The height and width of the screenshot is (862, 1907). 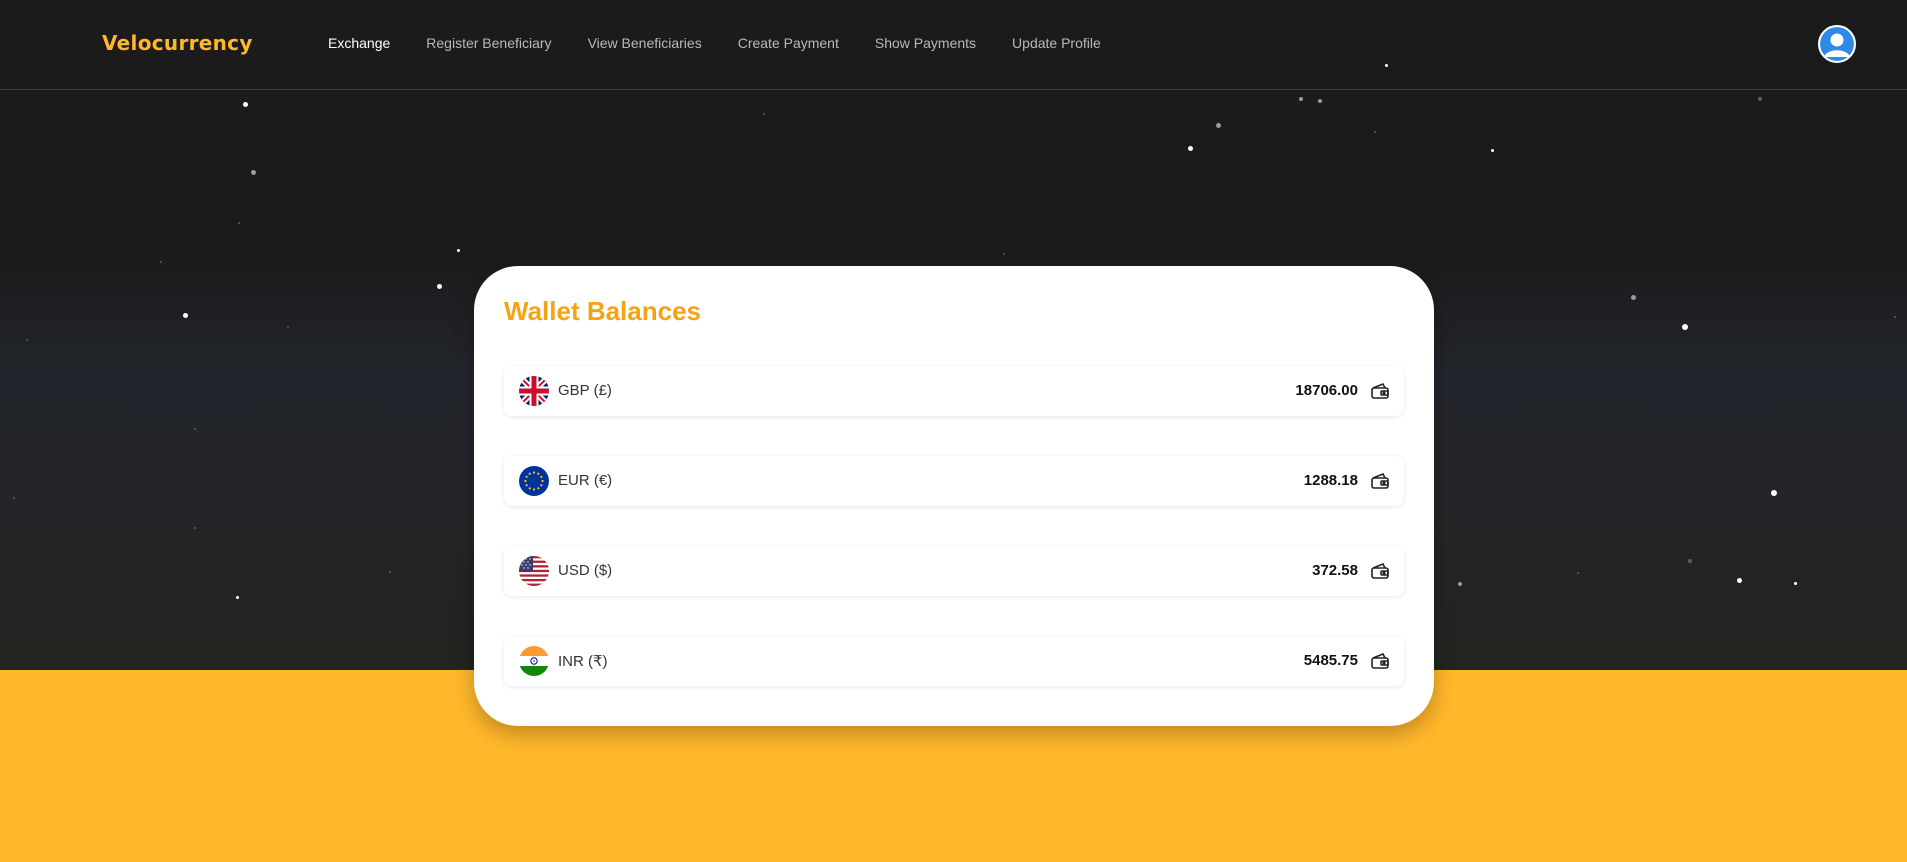 I want to click on nav-view-beneficiaries: View Beneficiaries, so click(x=645, y=43).